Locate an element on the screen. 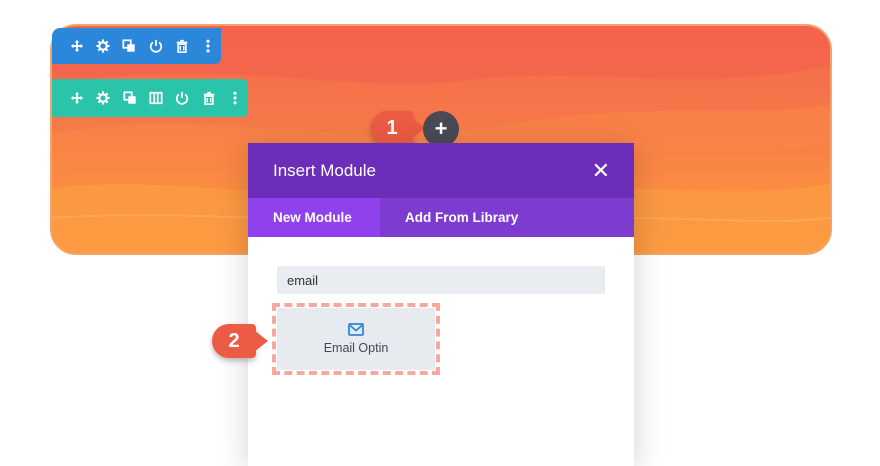  section-toolbar is located at coordinates (136, 46).